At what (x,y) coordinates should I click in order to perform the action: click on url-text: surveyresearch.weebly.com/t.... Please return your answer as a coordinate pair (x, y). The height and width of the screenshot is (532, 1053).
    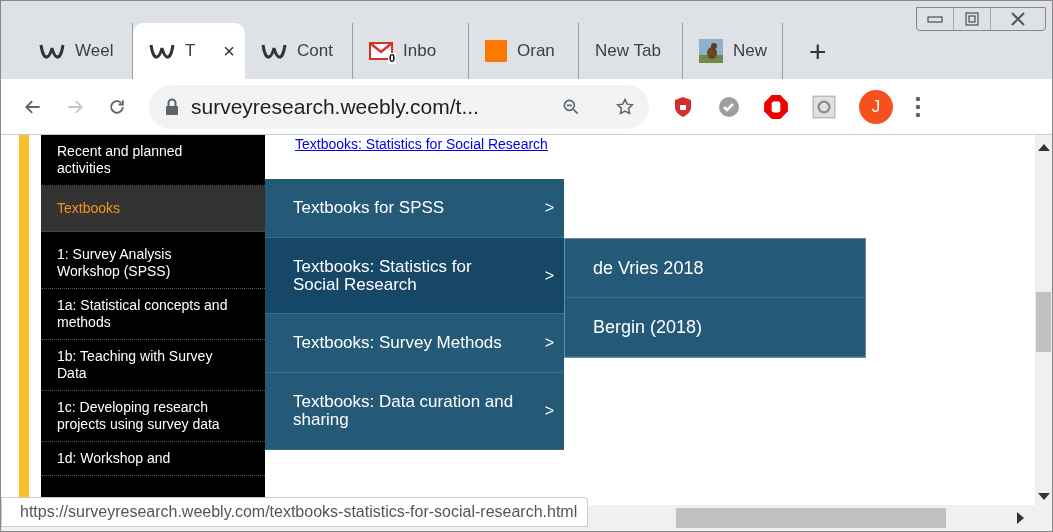
    Looking at the image, I should click on (335, 106).